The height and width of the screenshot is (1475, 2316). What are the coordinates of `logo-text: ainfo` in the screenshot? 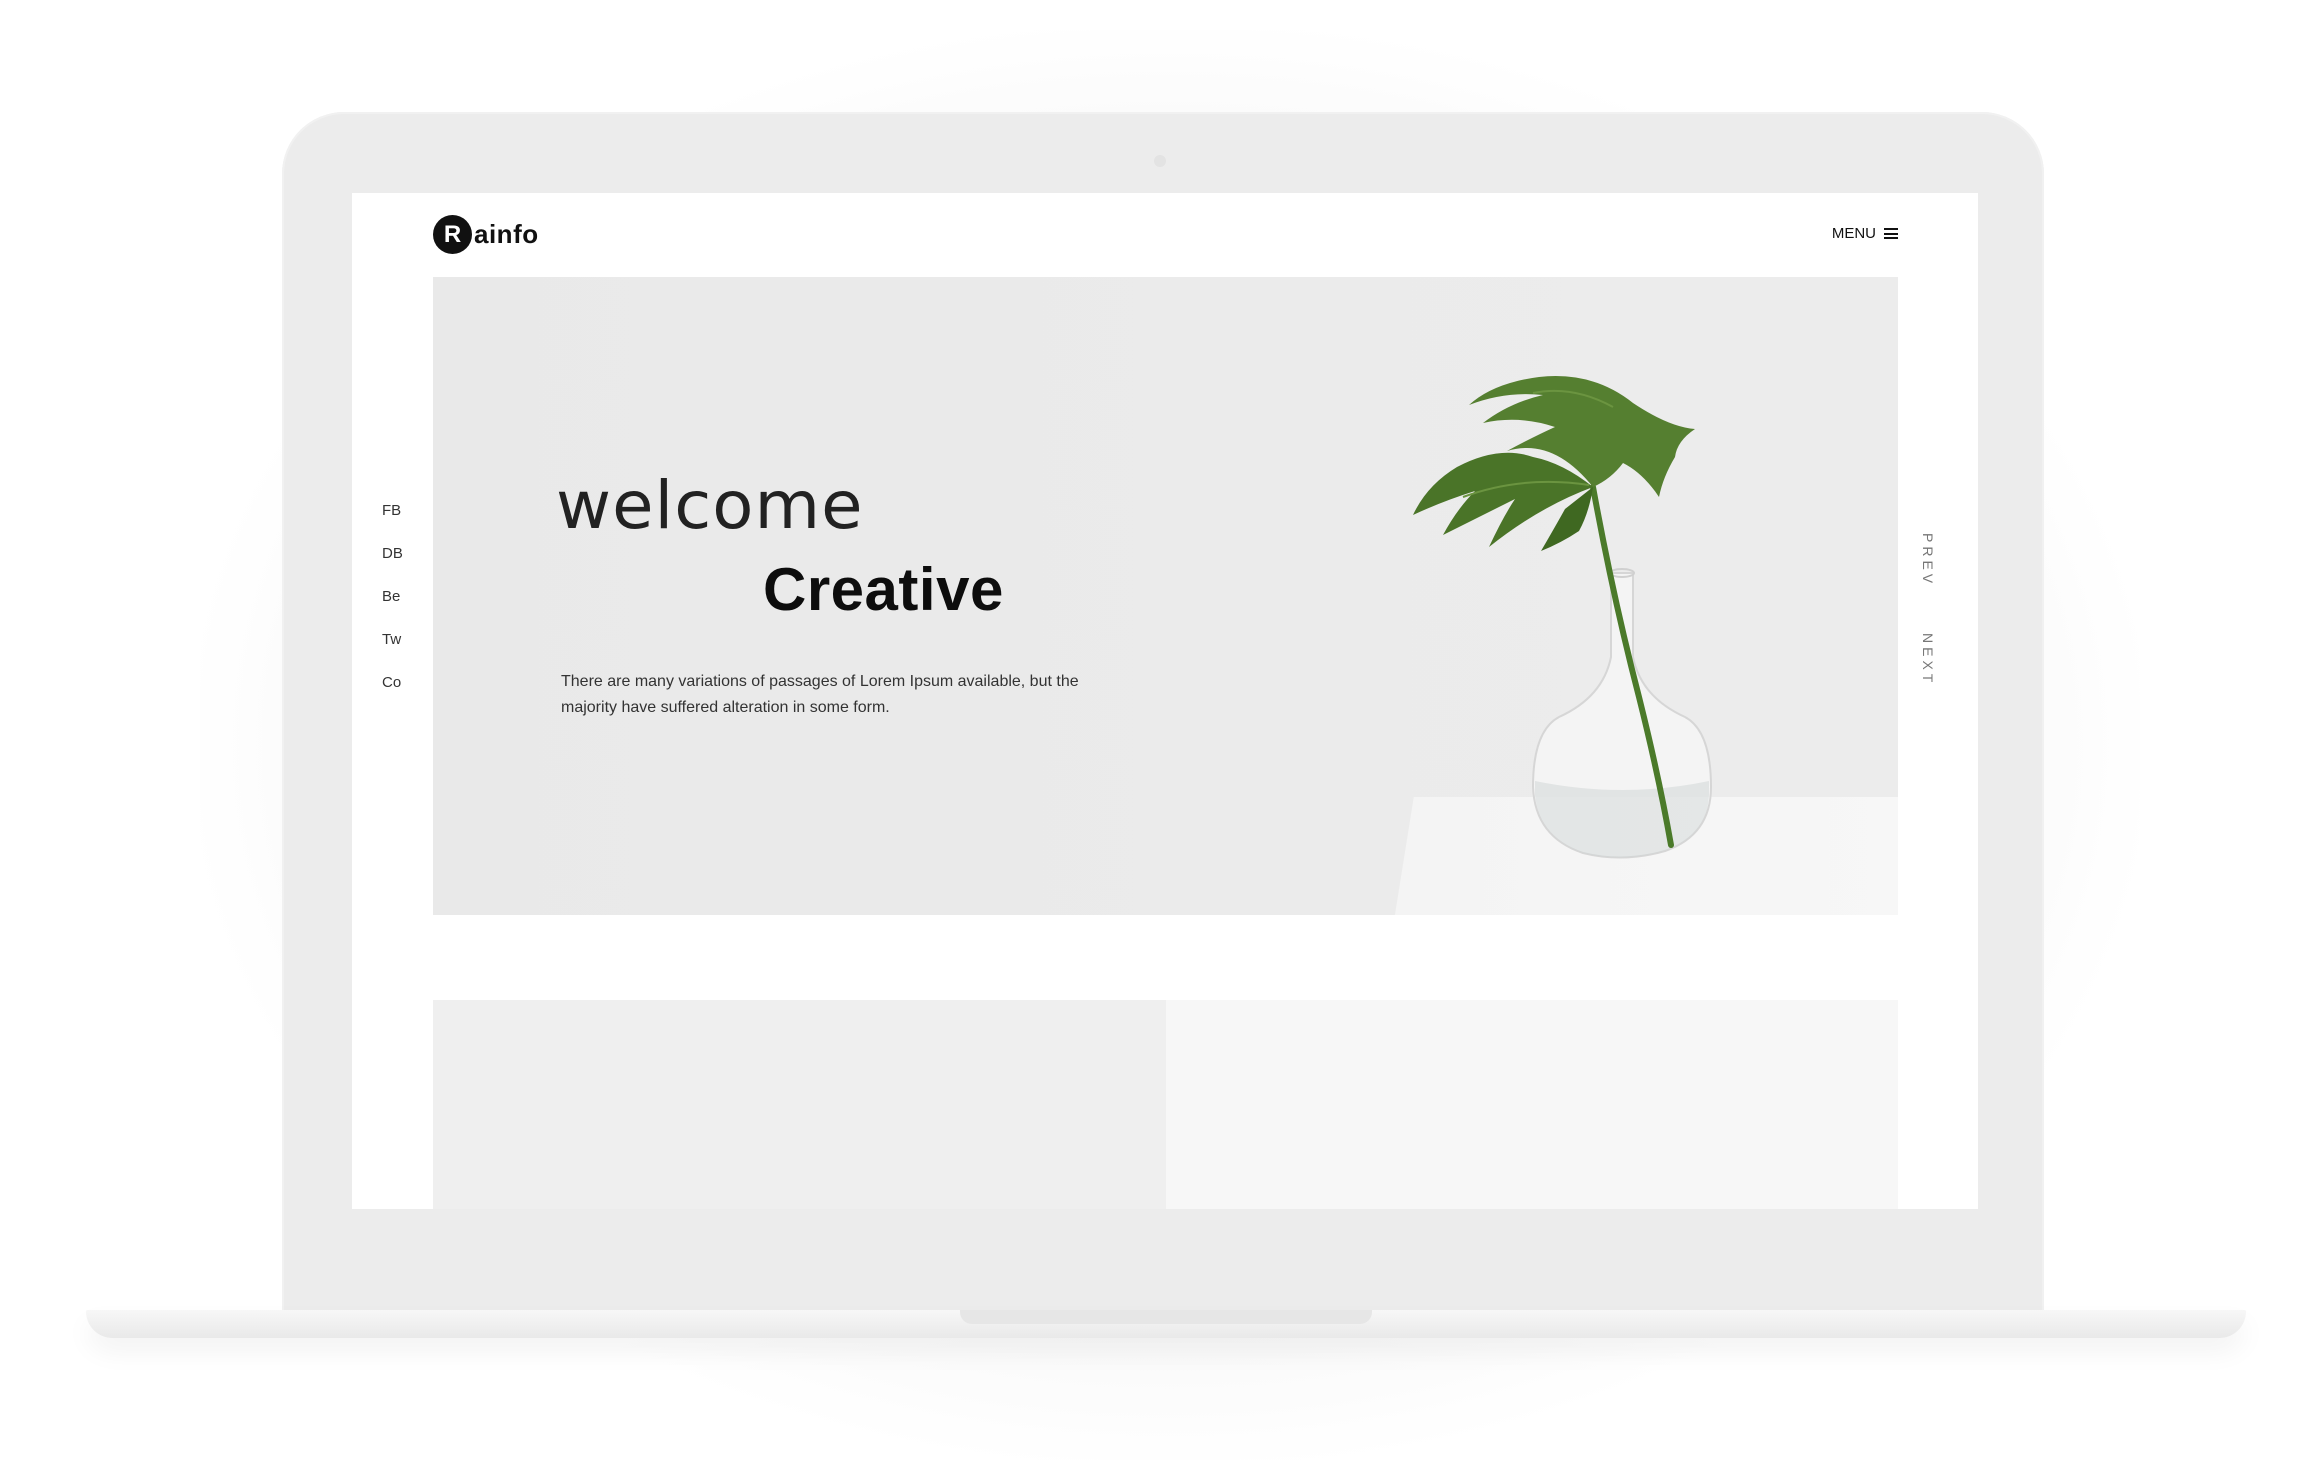 It's located at (506, 234).